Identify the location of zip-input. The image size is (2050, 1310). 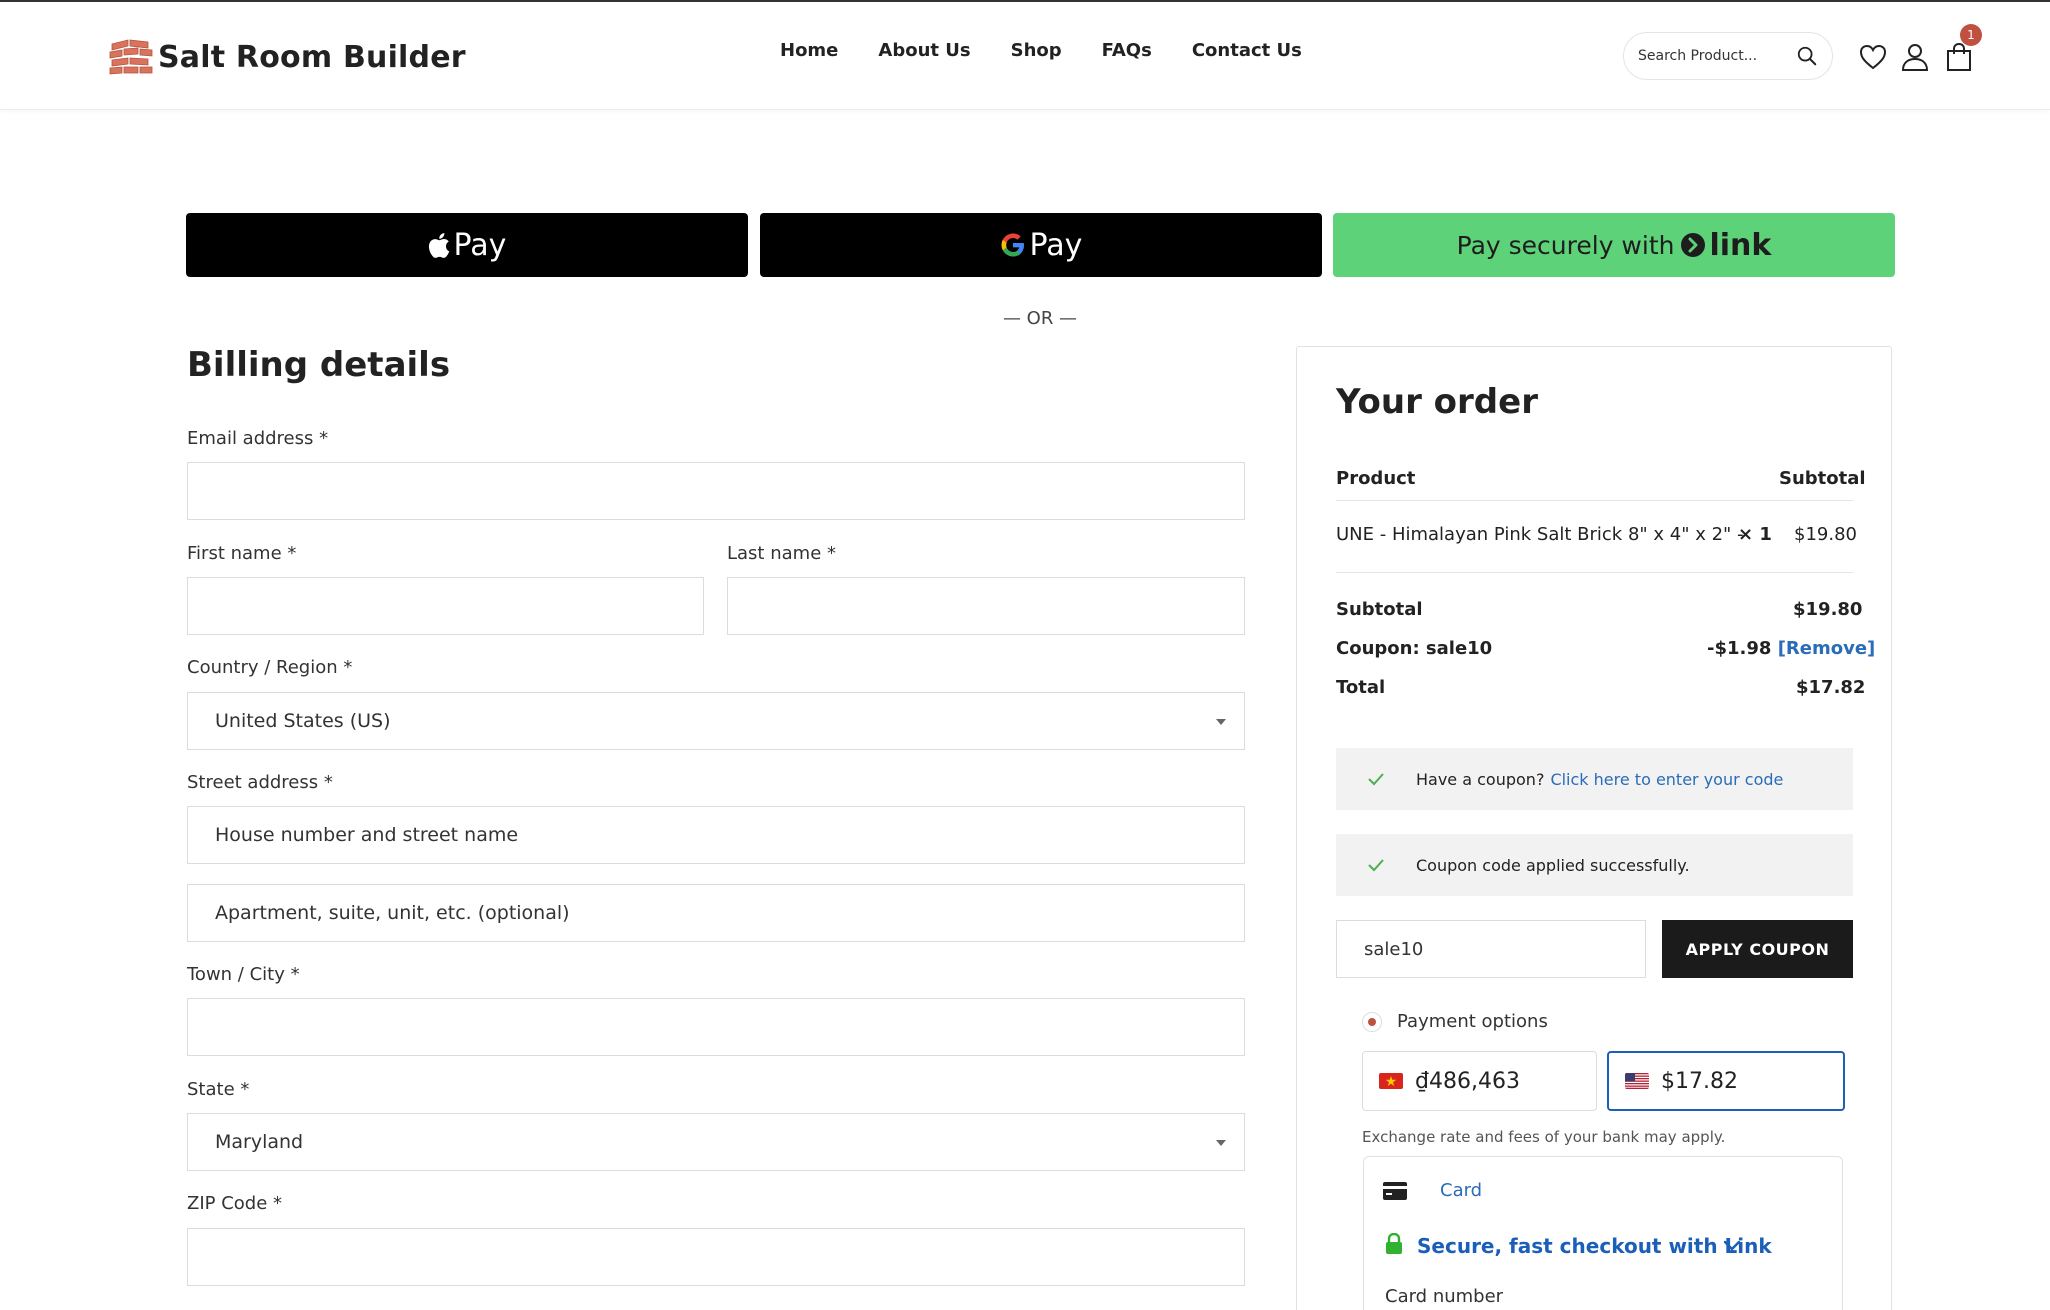
(716, 1257).